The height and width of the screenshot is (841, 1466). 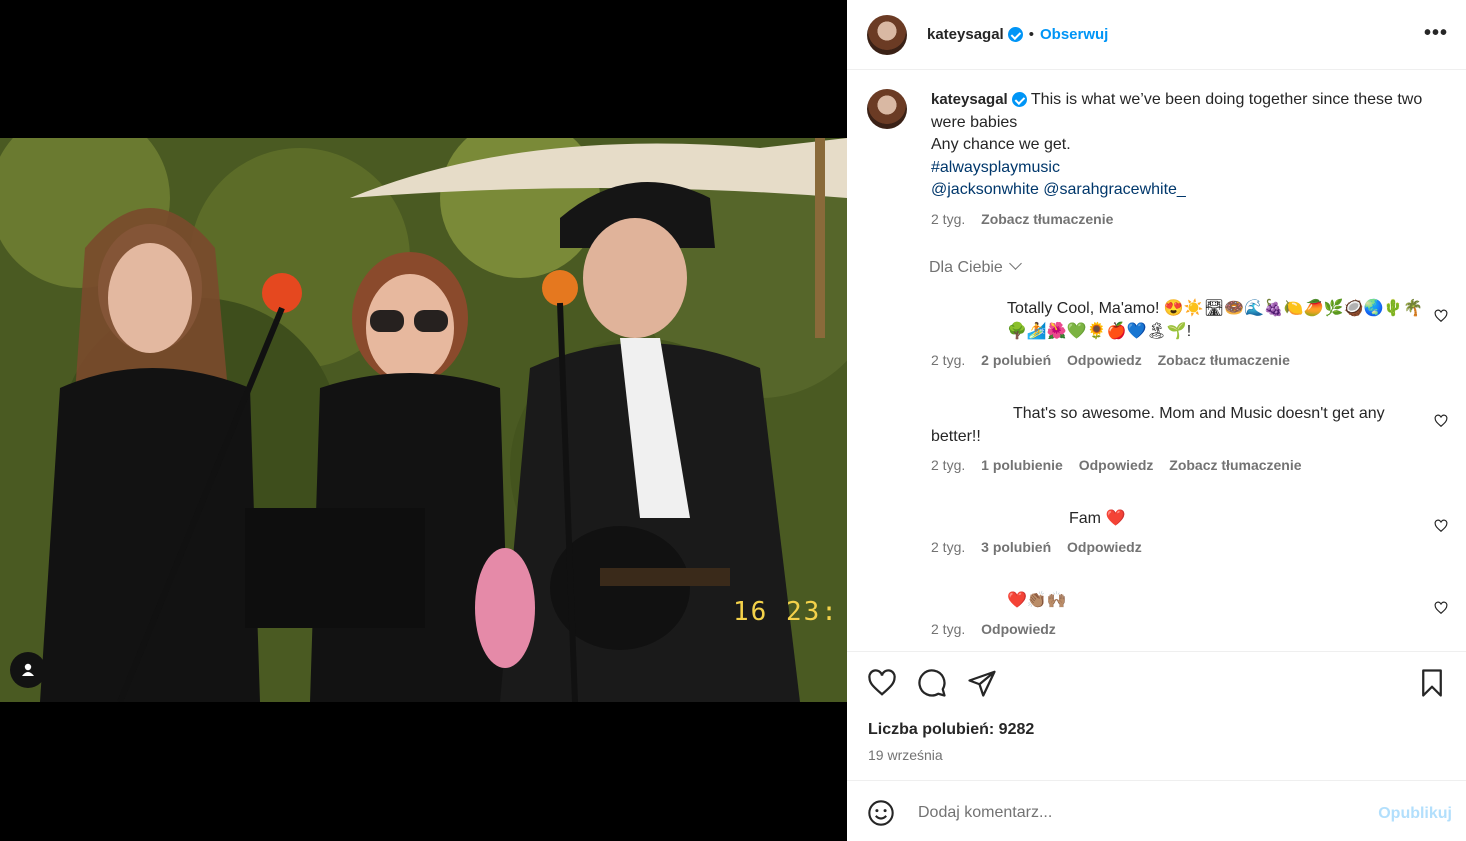 I want to click on caption-translate-button: Zobacz tłumaczenie, so click(x=1047, y=219).